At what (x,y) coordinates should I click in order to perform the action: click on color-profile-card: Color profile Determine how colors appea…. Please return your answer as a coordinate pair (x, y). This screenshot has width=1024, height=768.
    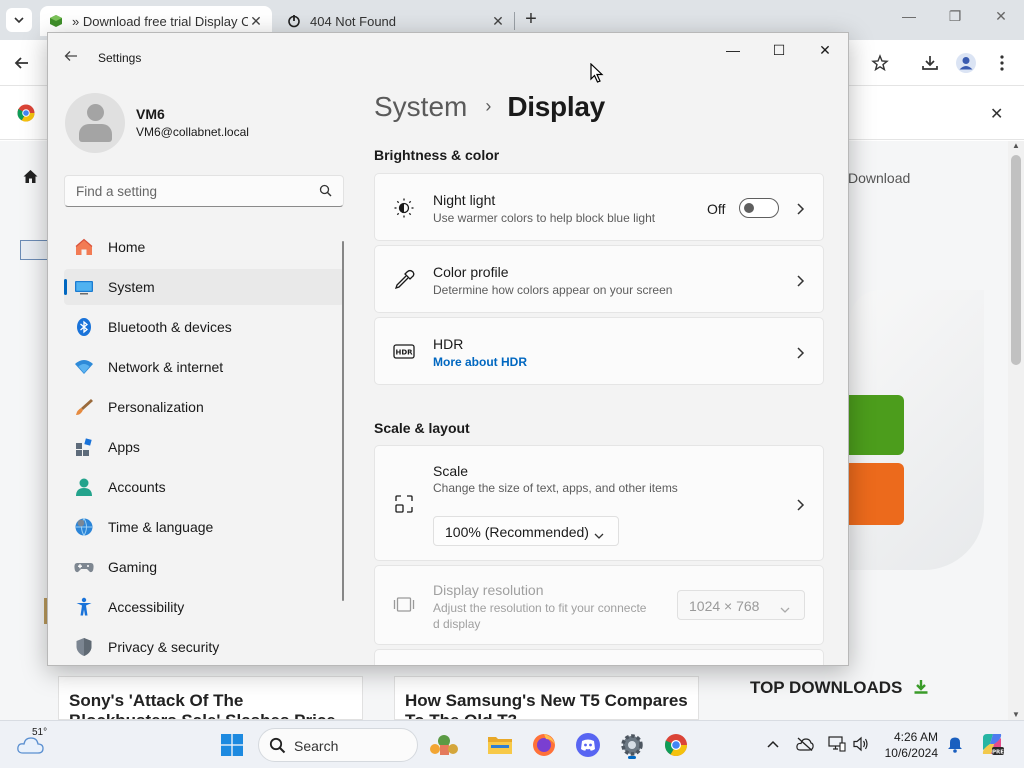
    Looking at the image, I should click on (599, 279).